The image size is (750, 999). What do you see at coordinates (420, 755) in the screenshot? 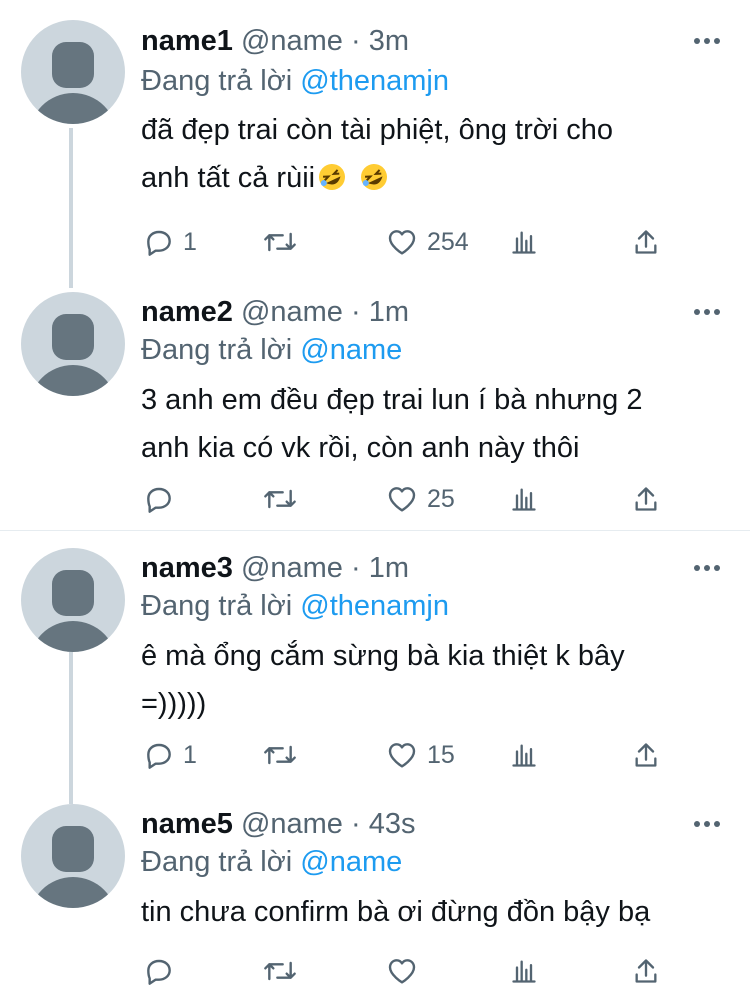
I see `like-button: 15` at bounding box center [420, 755].